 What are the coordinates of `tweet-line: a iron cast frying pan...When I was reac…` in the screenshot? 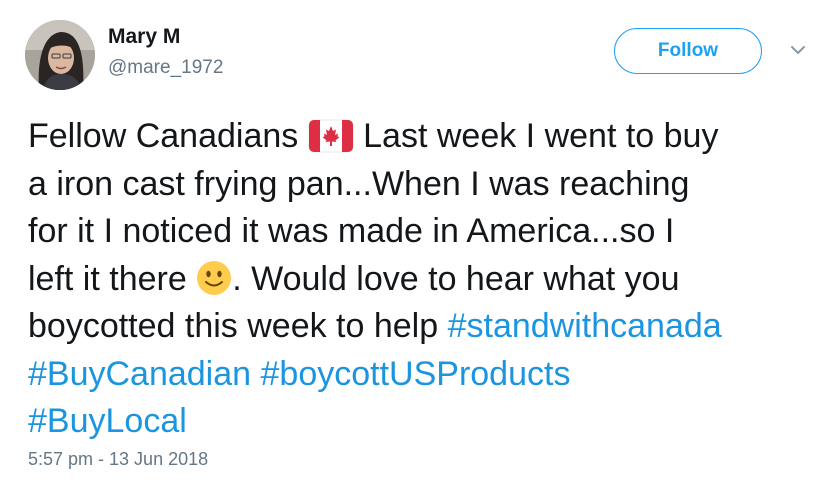 It's located at (359, 183).